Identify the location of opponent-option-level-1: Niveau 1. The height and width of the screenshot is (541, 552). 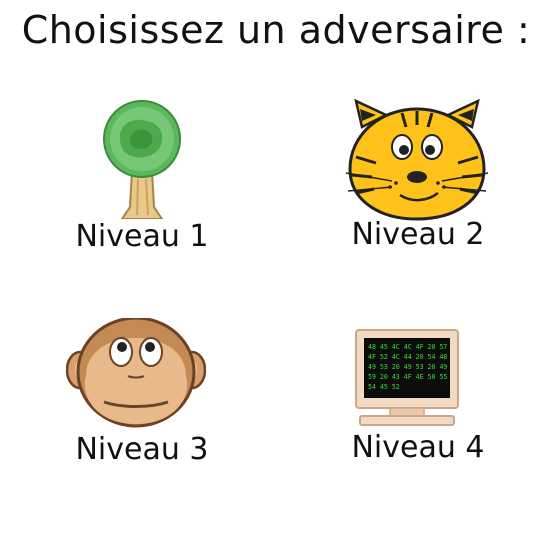
(142, 185).